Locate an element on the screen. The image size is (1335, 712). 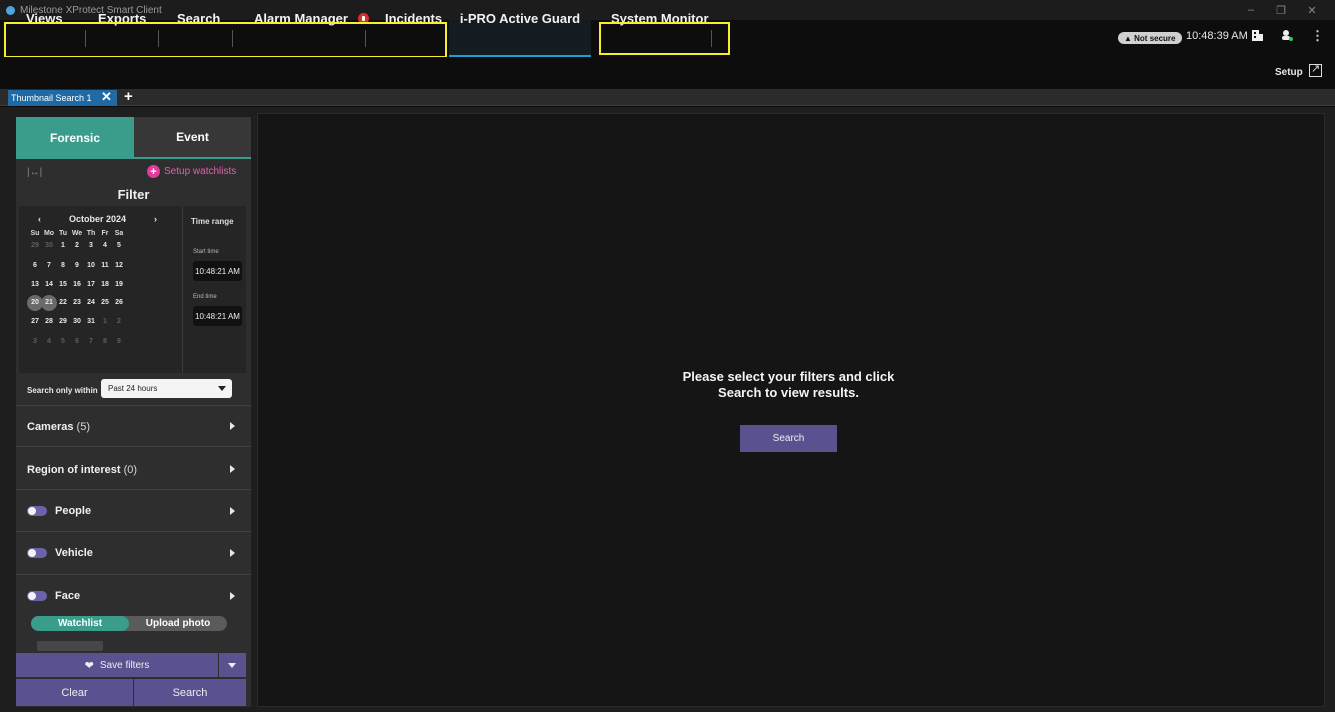
tab-thumbnail-search-1: Thumbnail Search 1 ✕ is located at coordinates (62, 97).